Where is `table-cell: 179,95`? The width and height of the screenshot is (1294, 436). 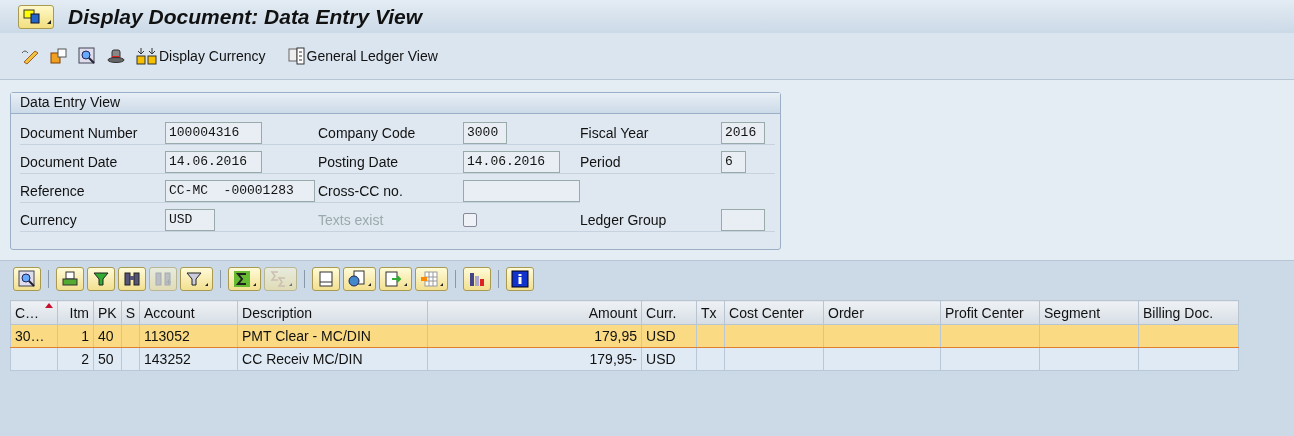 table-cell: 179,95 is located at coordinates (534, 336).